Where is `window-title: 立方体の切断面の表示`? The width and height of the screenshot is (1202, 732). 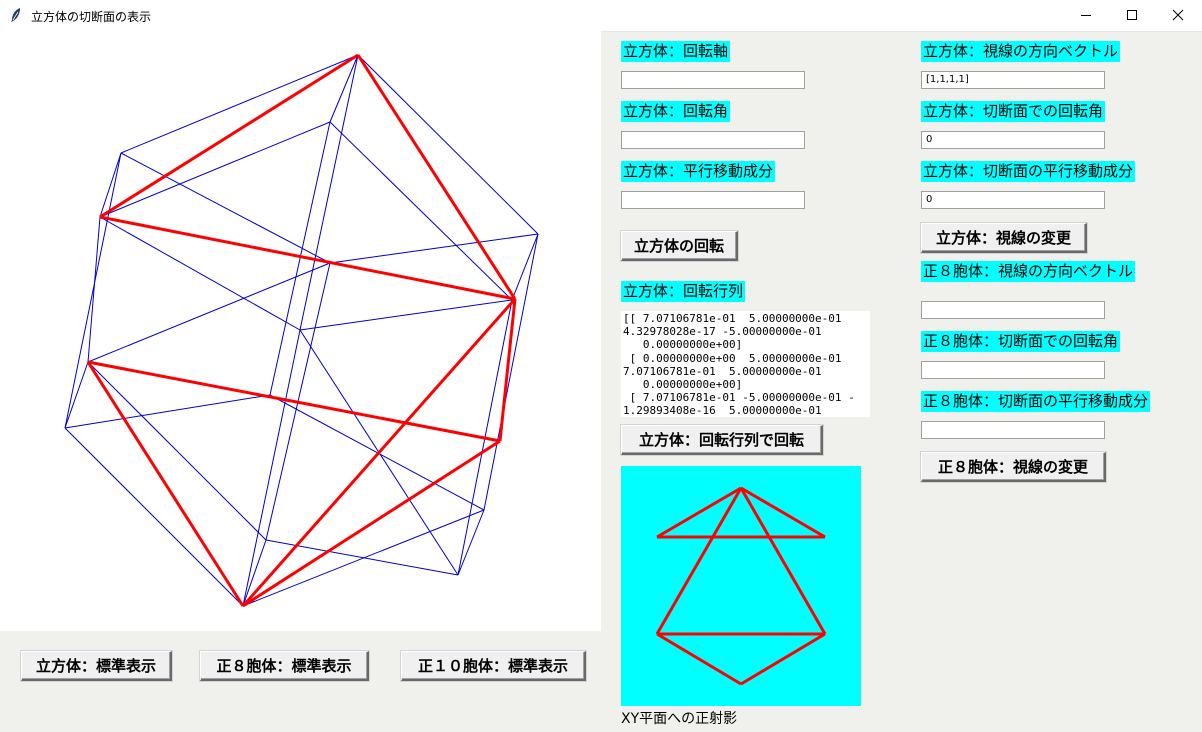
window-title: 立方体の切断面の表示 is located at coordinates (91, 17).